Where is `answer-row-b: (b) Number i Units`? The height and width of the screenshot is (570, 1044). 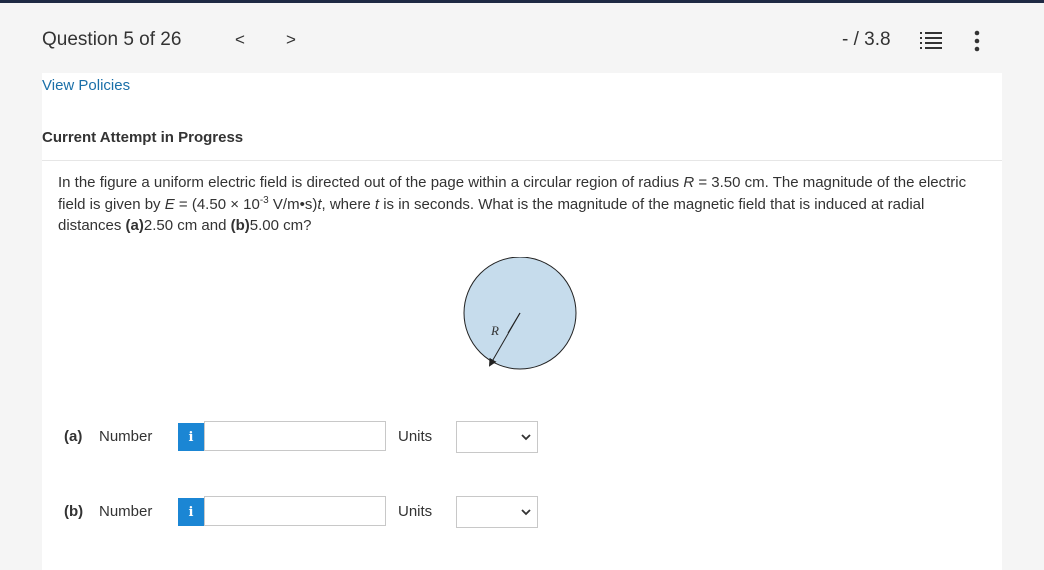
answer-row-b: (b) Number i Units is located at coordinates (342, 512).